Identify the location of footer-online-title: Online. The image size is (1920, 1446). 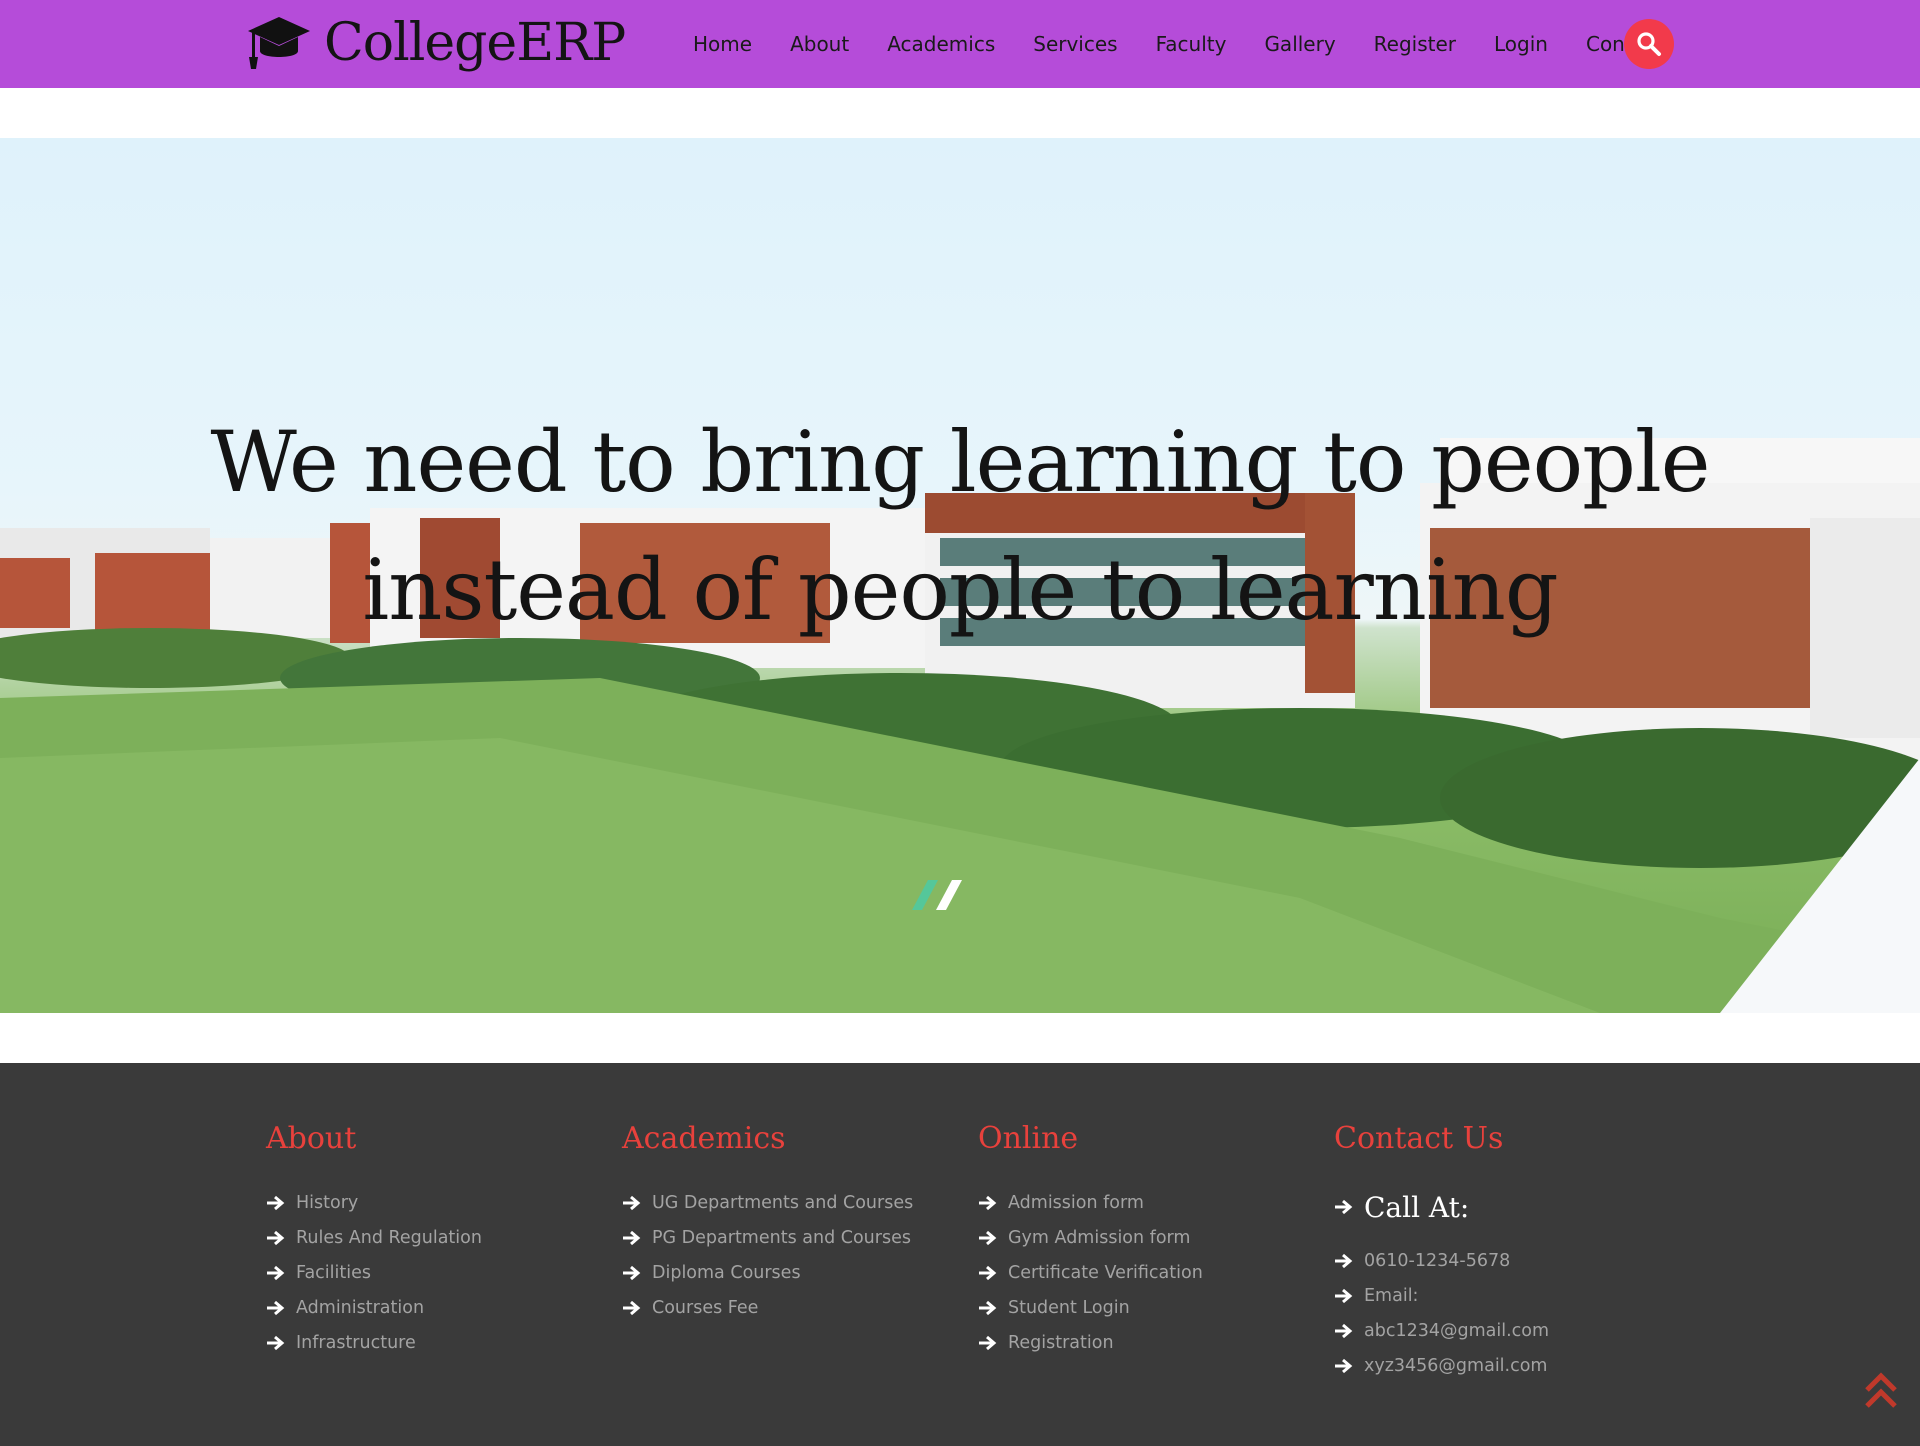
(1028, 1138).